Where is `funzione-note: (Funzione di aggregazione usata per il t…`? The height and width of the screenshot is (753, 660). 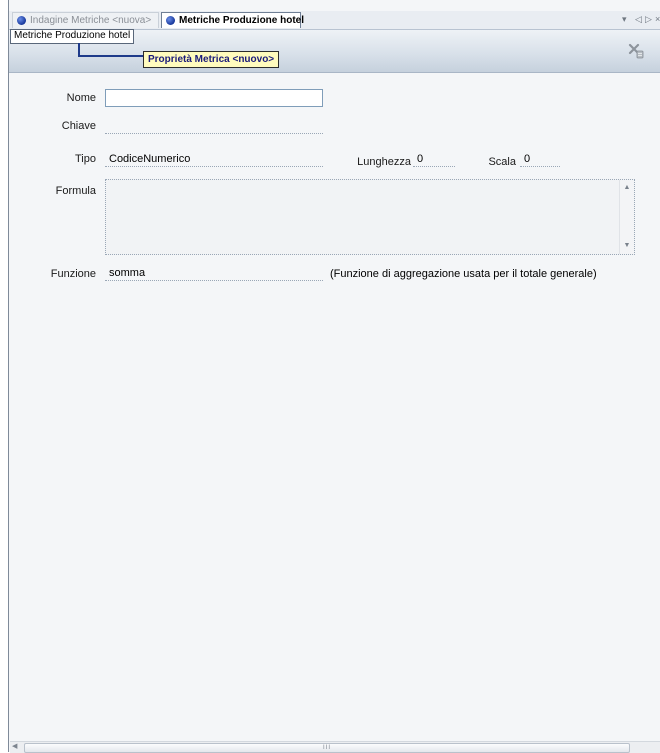 funzione-note: (Funzione di aggregazione usata per il t… is located at coordinates (463, 274).